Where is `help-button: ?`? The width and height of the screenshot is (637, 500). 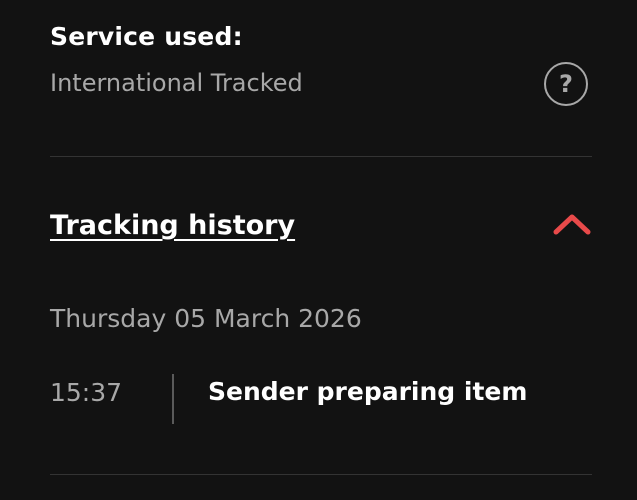
help-button: ? is located at coordinates (566, 84).